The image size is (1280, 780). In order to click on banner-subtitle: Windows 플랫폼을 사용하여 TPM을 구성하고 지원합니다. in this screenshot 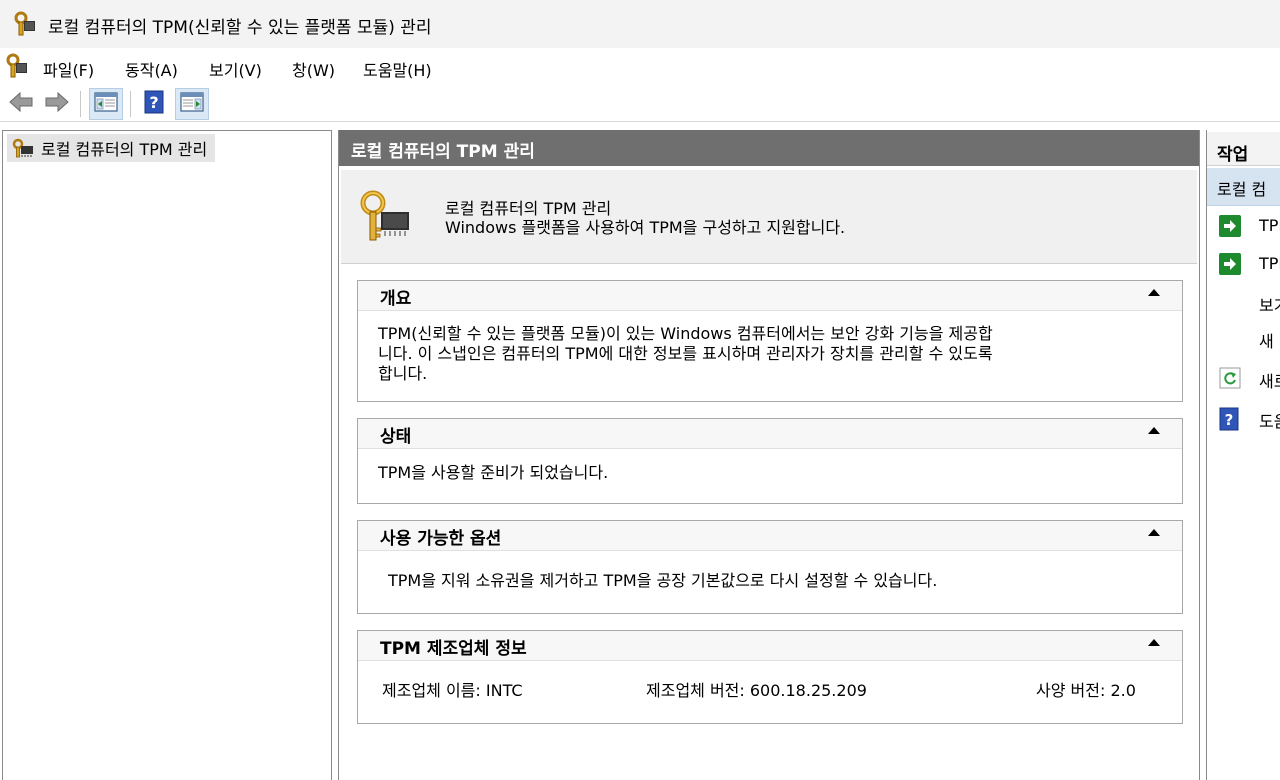, I will do `click(645, 227)`.